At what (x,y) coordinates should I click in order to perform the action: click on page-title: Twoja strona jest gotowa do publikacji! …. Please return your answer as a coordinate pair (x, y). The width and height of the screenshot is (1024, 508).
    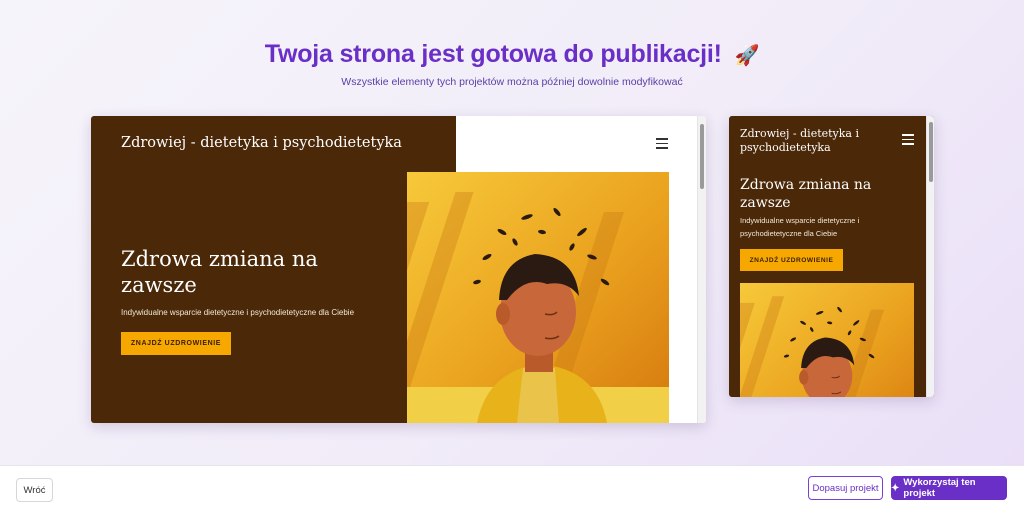
    Looking at the image, I should click on (512, 54).